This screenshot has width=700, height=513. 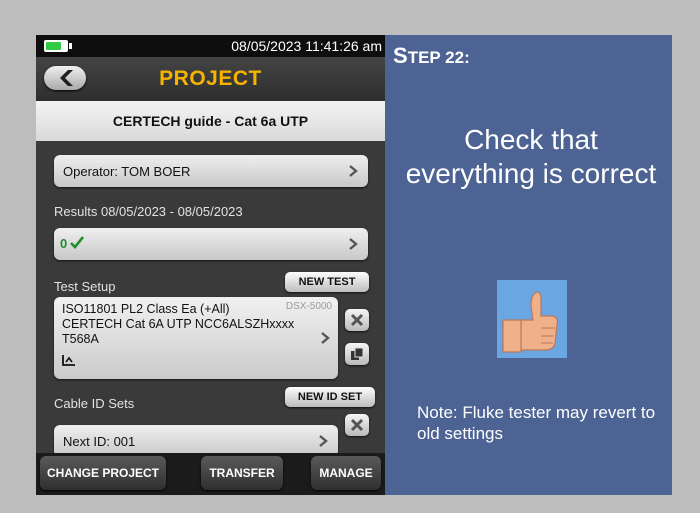 I want to click on instruction-text: Check that everything is correct, so click(x=531, y=156).